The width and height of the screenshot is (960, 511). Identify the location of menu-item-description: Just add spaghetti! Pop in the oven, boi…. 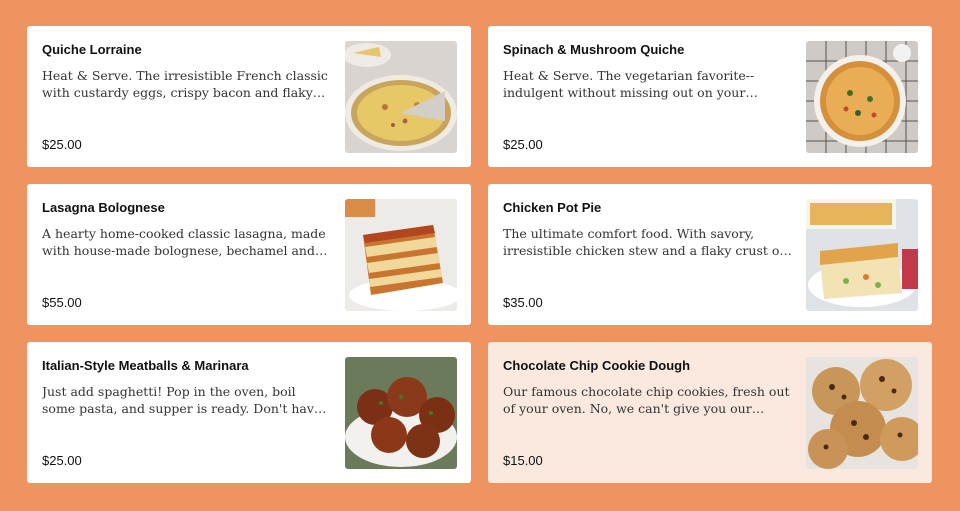
(182, 400).